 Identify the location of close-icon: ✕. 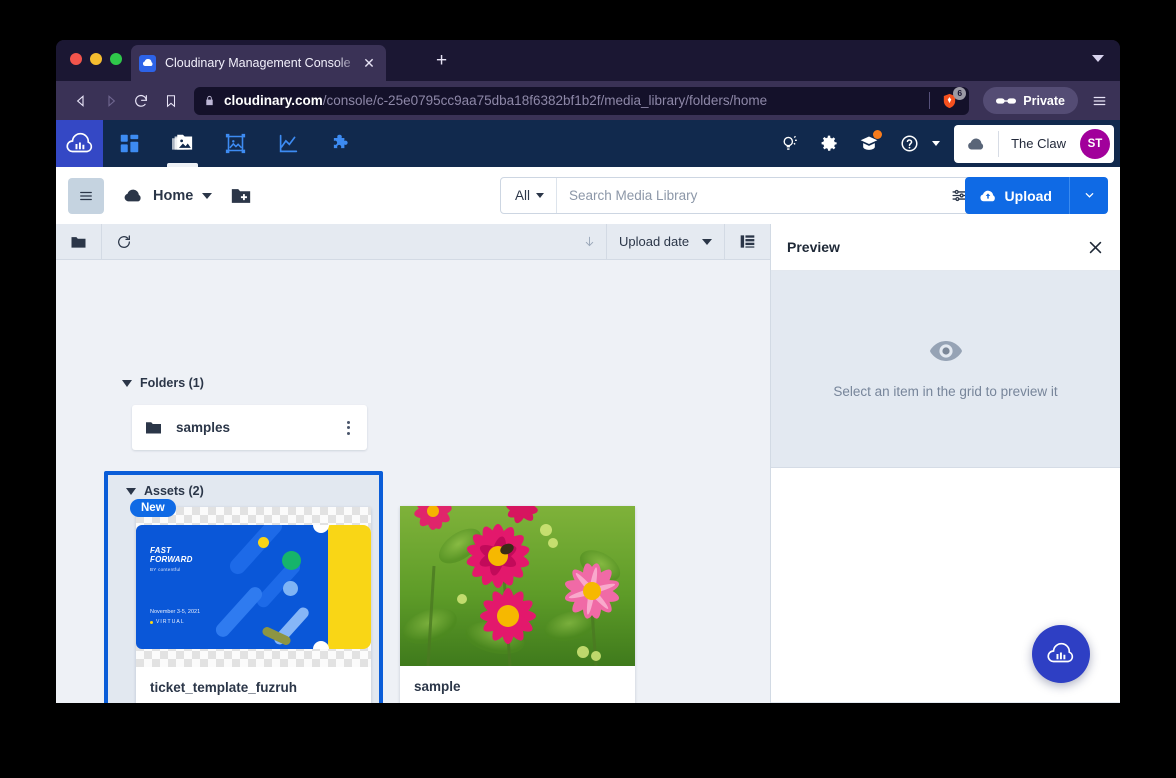
(369, 63).